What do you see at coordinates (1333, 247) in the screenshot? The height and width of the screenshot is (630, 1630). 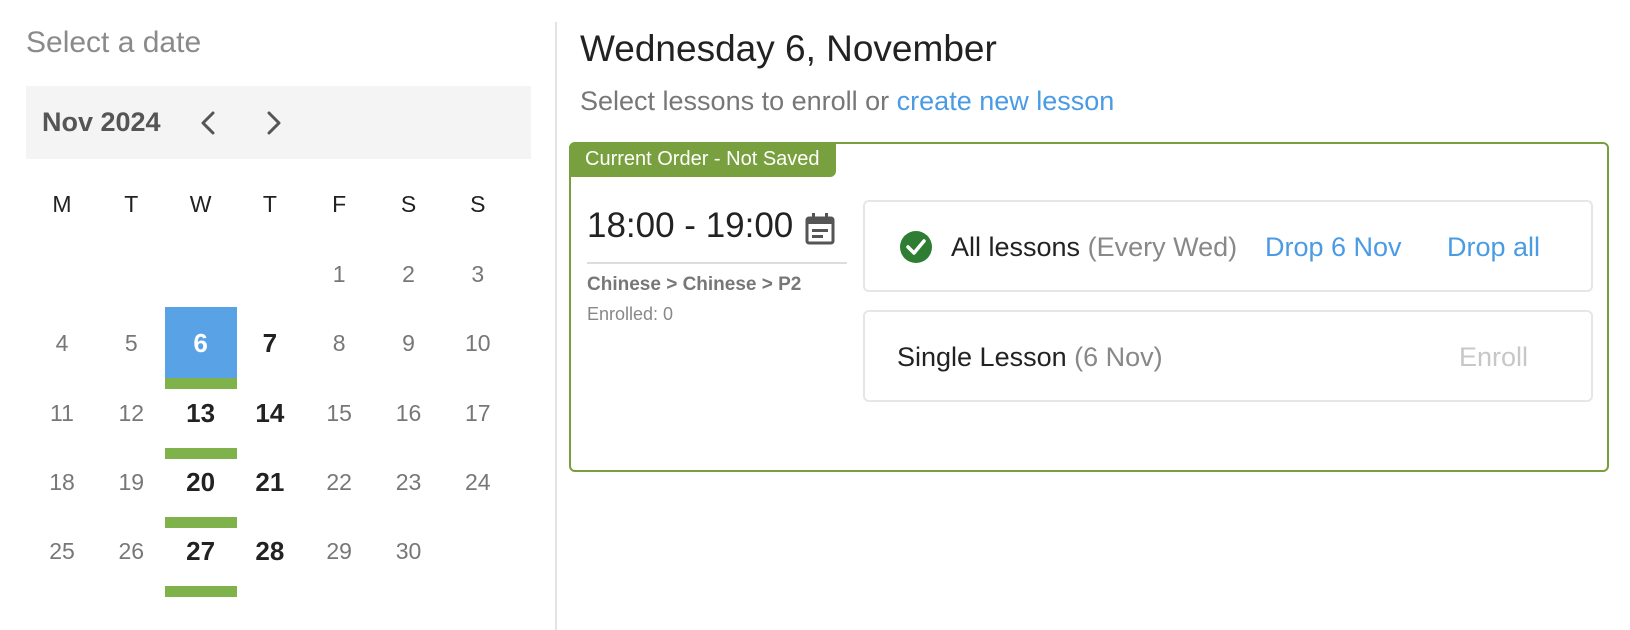 I see `drop-single-button: Drop 6 Nov` at bounding box center [1333, 247].